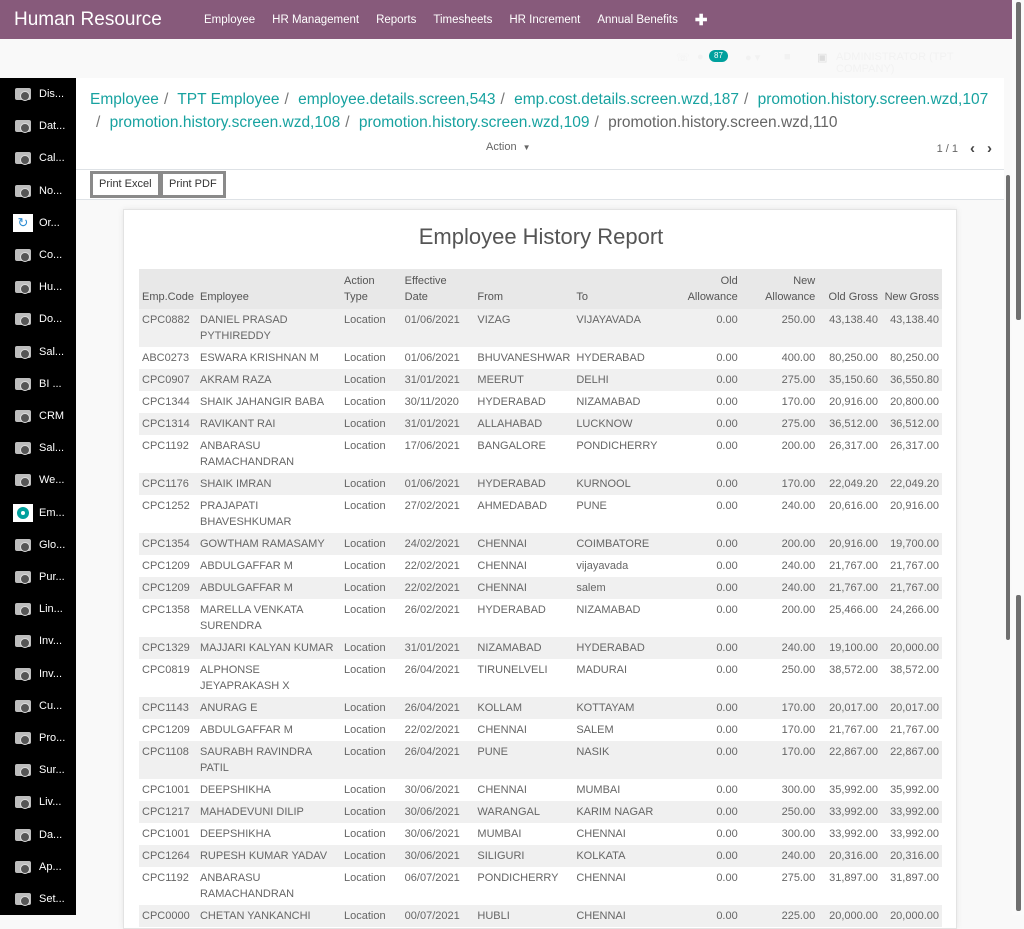 The image size is (1024, 929). I want to click on table-cell: NASIK, so click(618, 760).